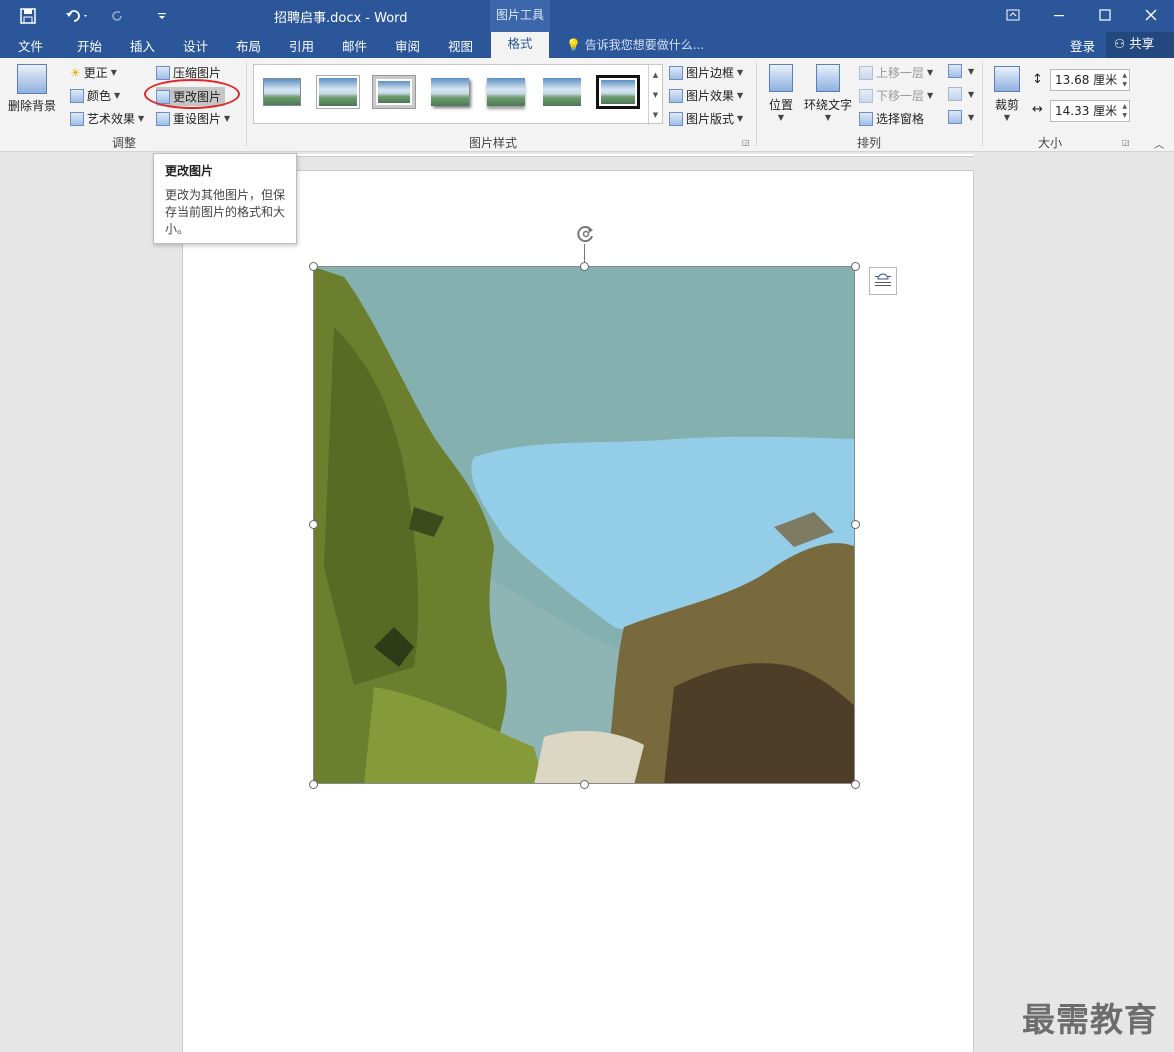  Describe the element at coordinates (195, 45) in the screenshot. I see `tab-design: 设计` at that location.